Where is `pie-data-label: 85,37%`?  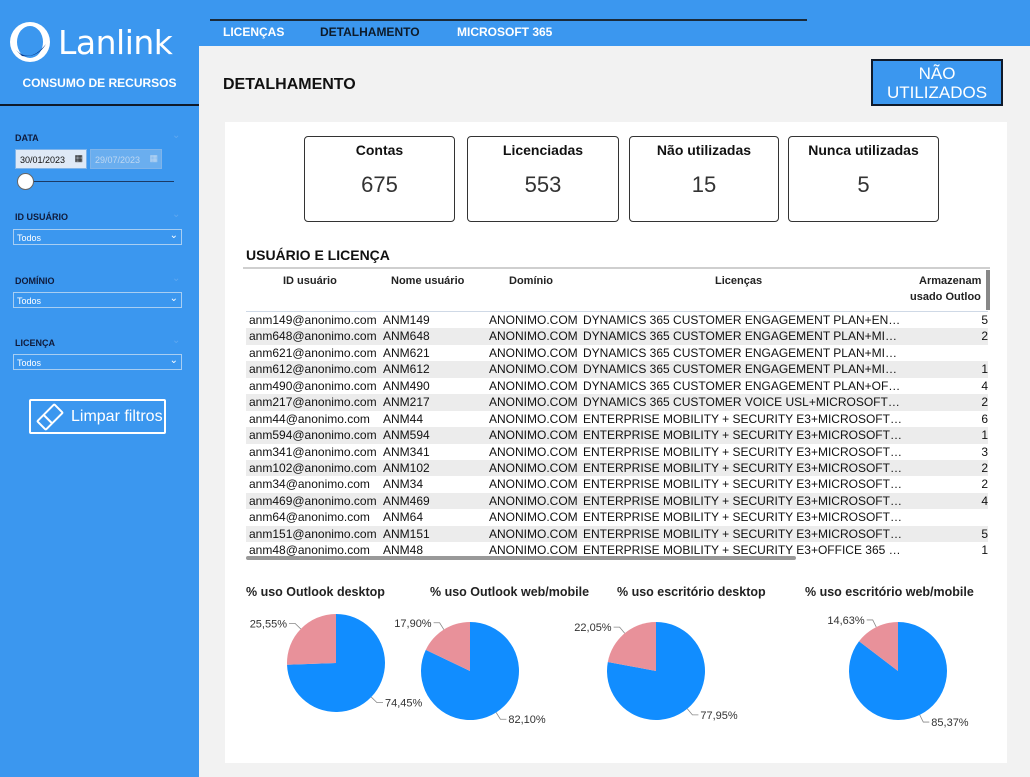
pie-data-label: 85,37% is located at coordinates (950, 723).